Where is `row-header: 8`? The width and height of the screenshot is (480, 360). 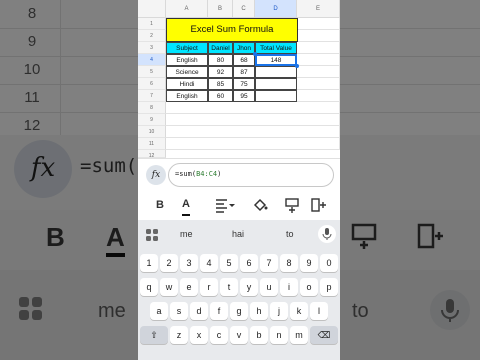
row-header: 8 is located at coordinates (152, 108).